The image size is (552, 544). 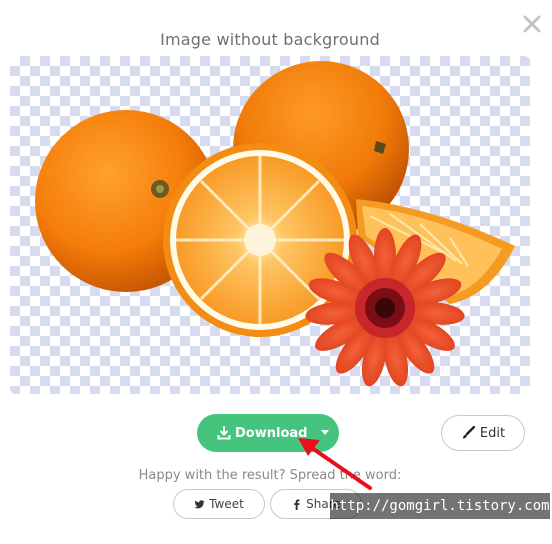 What do you see at coordinates (224, 433) in the screenshot?
I see `download-icon` at bounding box center [224, 433].